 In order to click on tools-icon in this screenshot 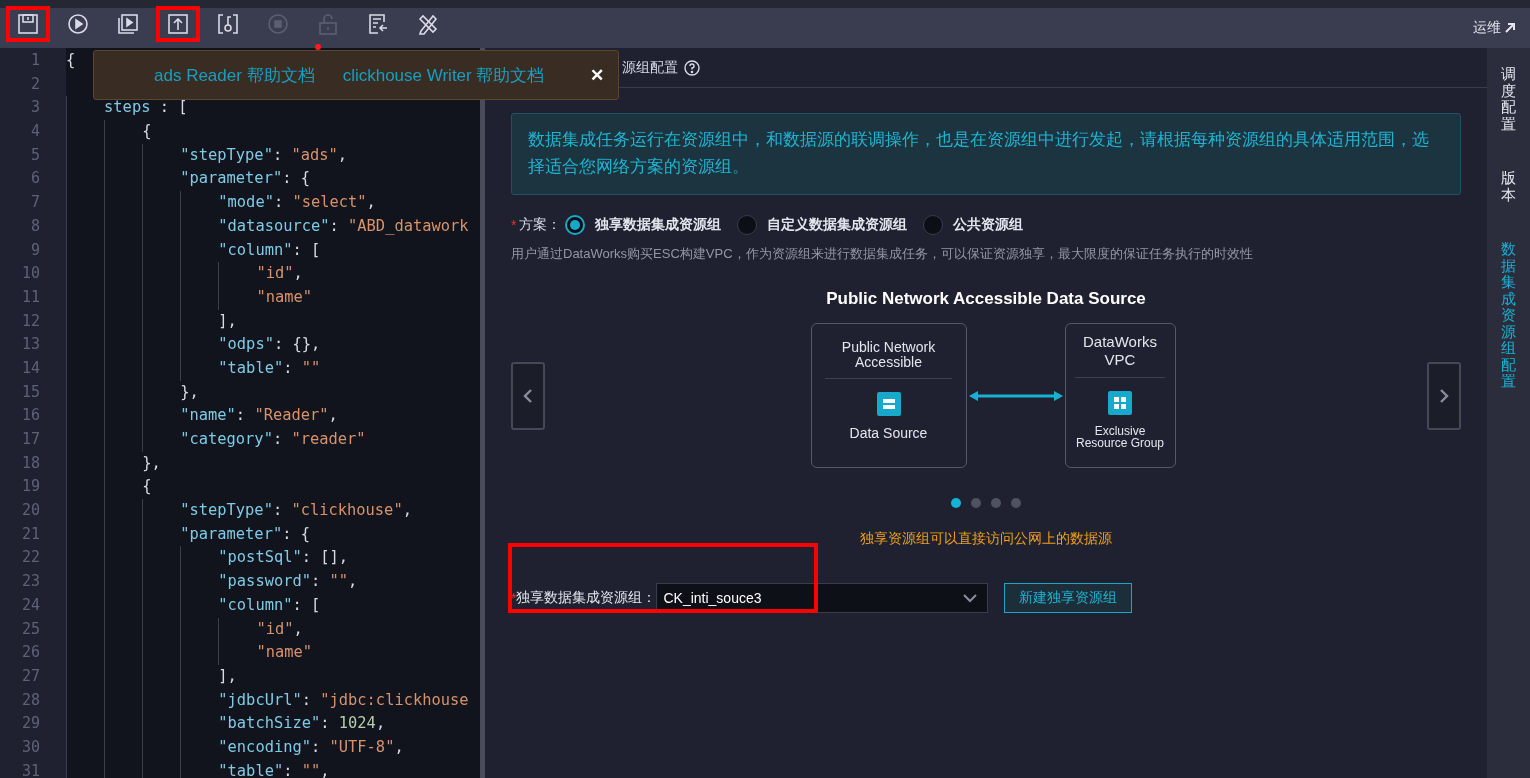, I will do `click(428, 24)`.